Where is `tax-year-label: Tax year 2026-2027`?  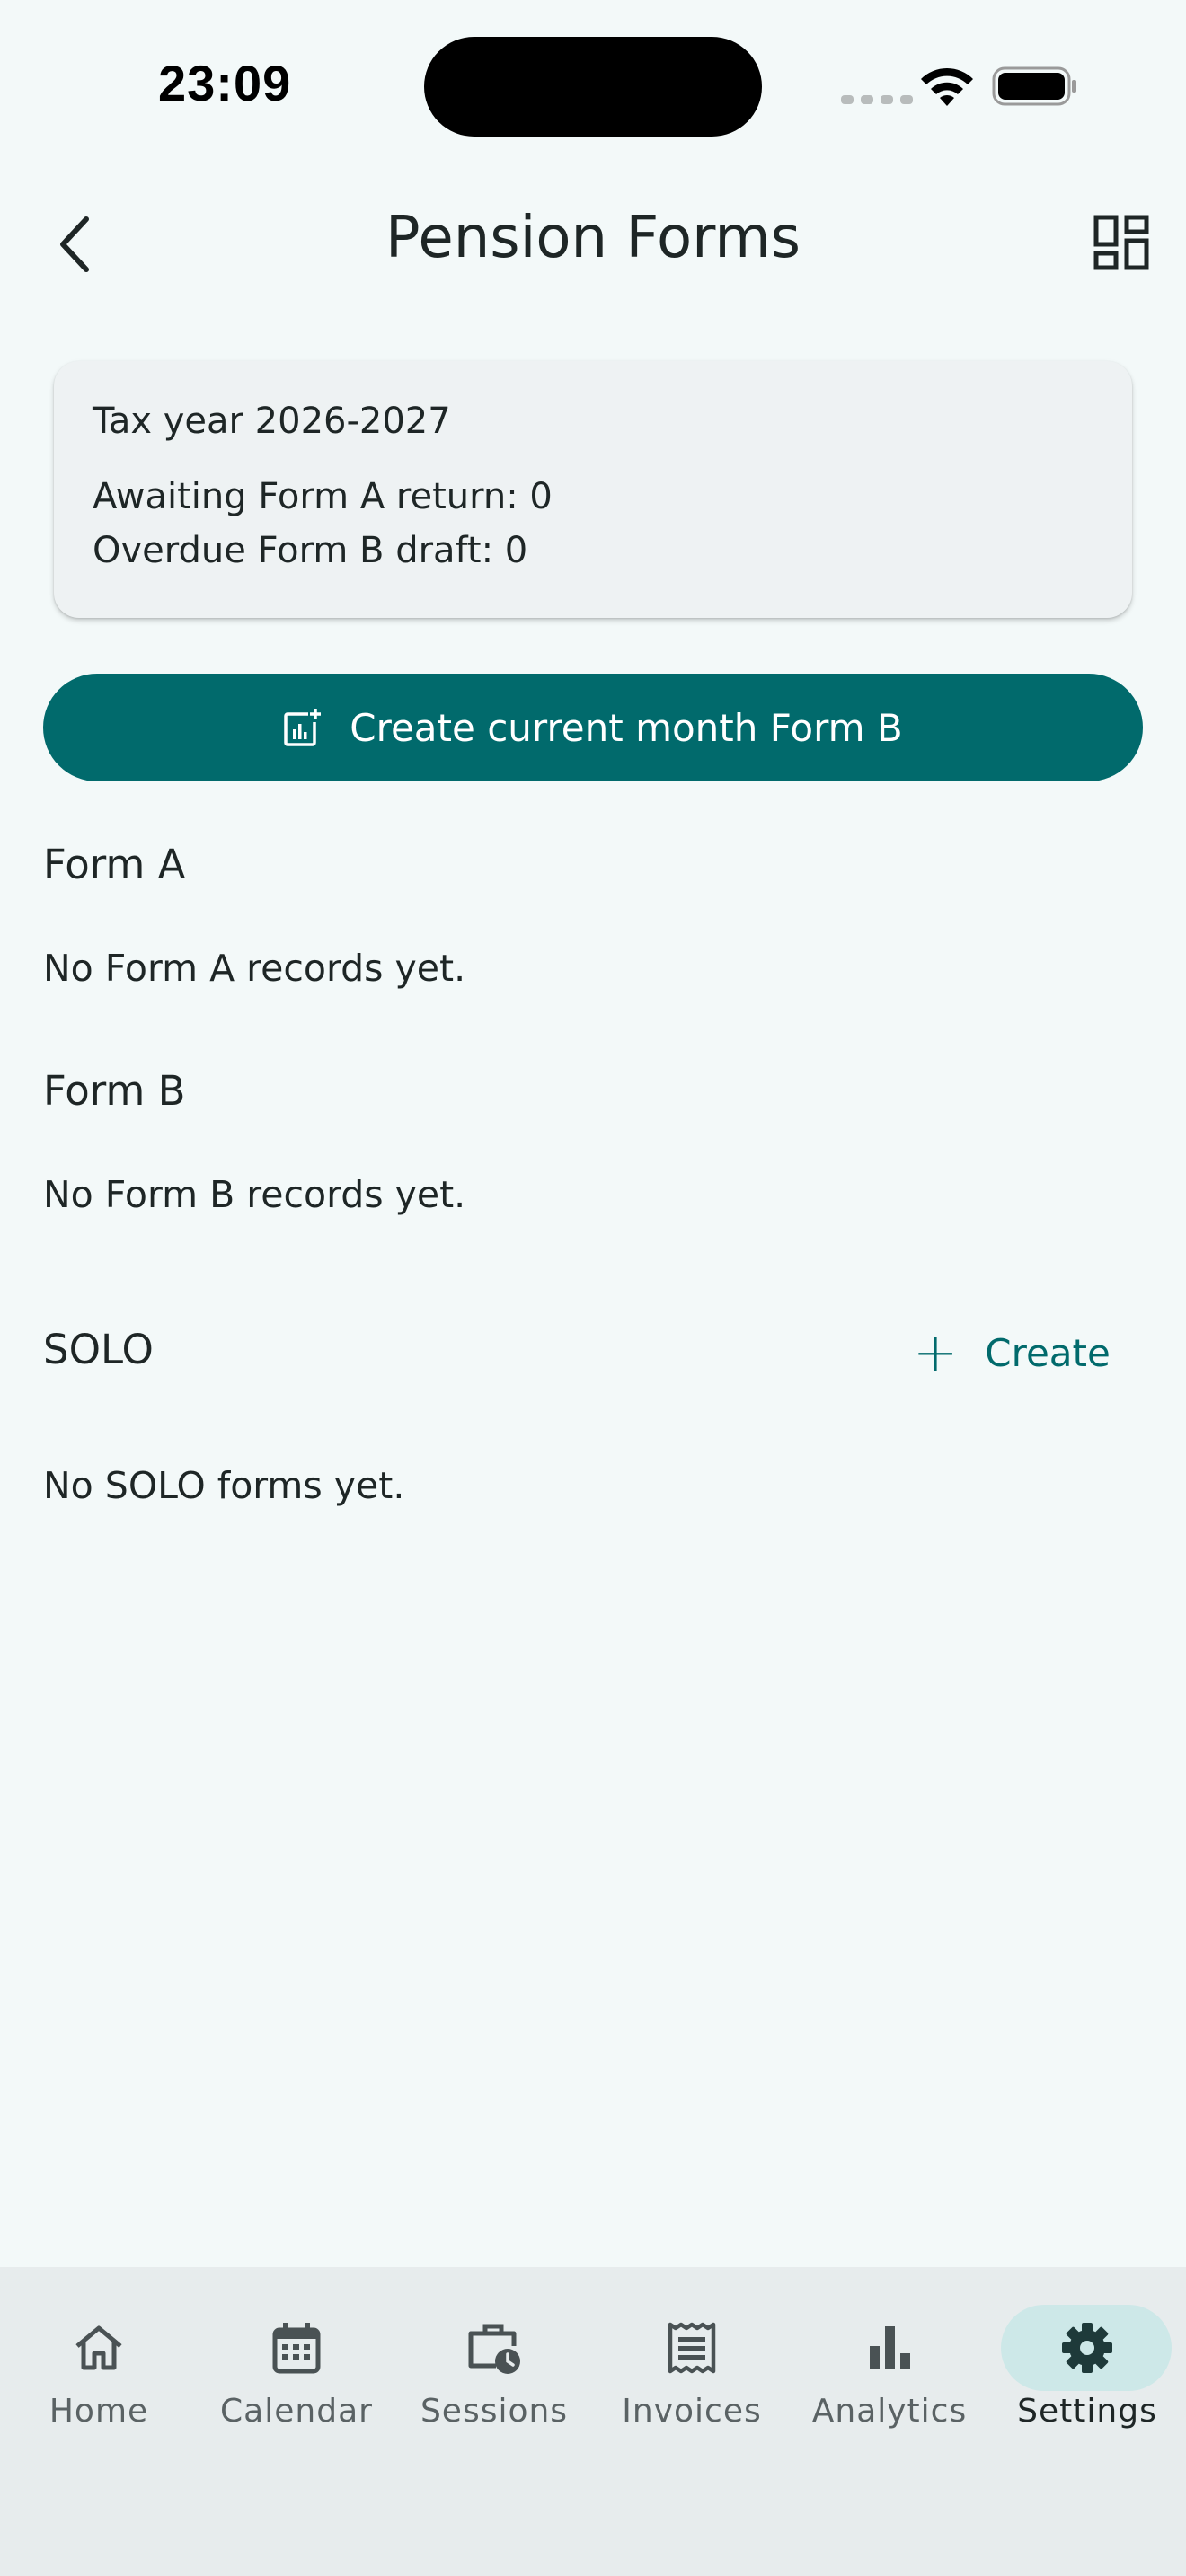
tax-year-label: Tax year 2026-2027 is located at coordinates (272, 421).